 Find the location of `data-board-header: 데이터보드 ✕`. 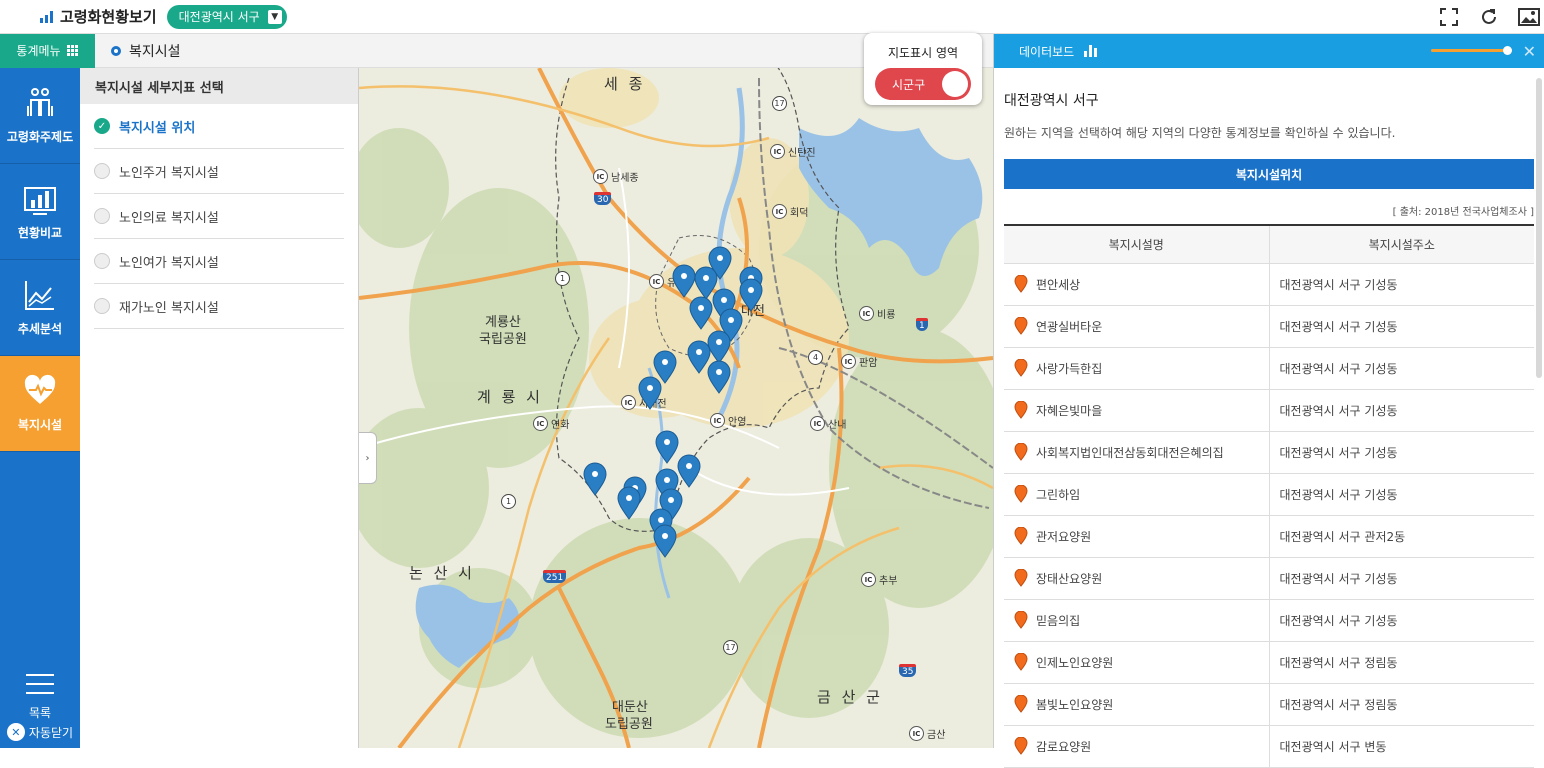

data-board-header: 데이터보드 ✕ is located at coordinates (1269, 51).